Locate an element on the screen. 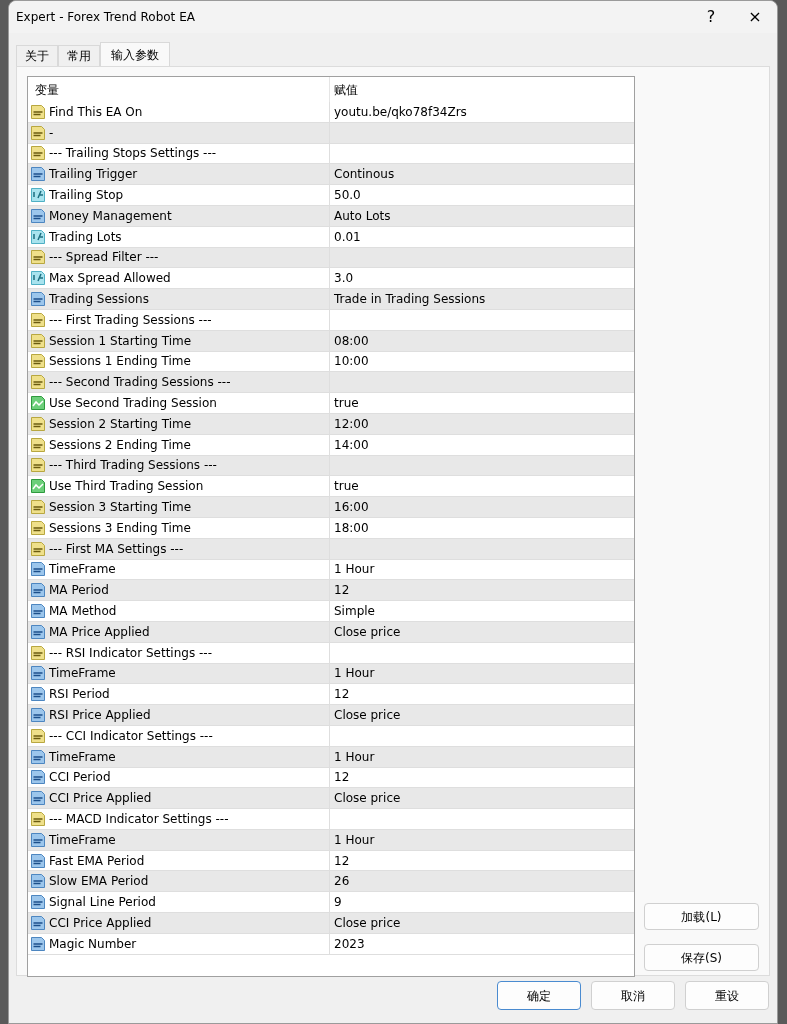 This screenshot has height=1024, width=787. parameter-name: Trailing Stop is located at coordinates (86, 196).